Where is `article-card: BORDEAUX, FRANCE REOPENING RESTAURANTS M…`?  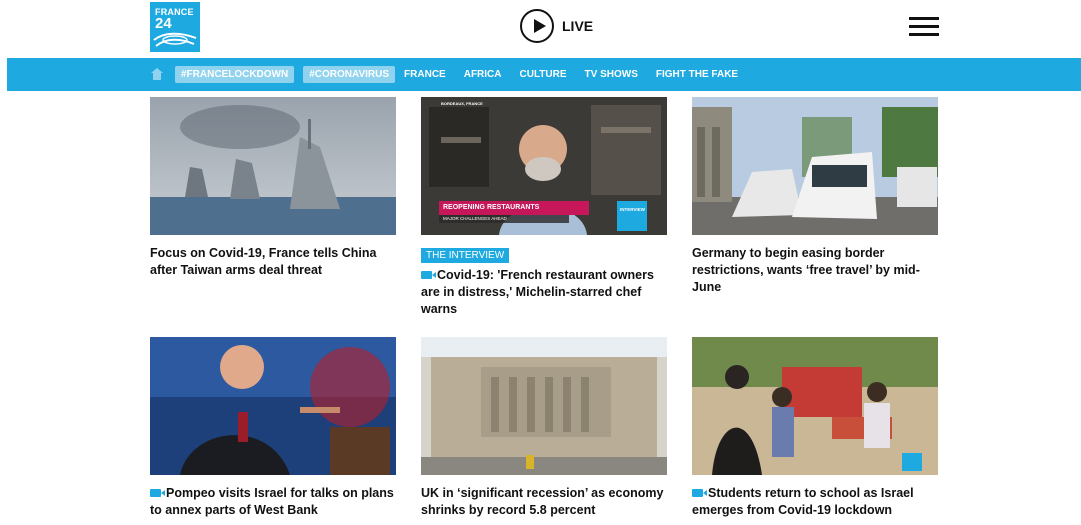
article-card: BORDEAUX, FRANCE REOPENING RESTAURANTS M… is located at coordinates (544, 207).